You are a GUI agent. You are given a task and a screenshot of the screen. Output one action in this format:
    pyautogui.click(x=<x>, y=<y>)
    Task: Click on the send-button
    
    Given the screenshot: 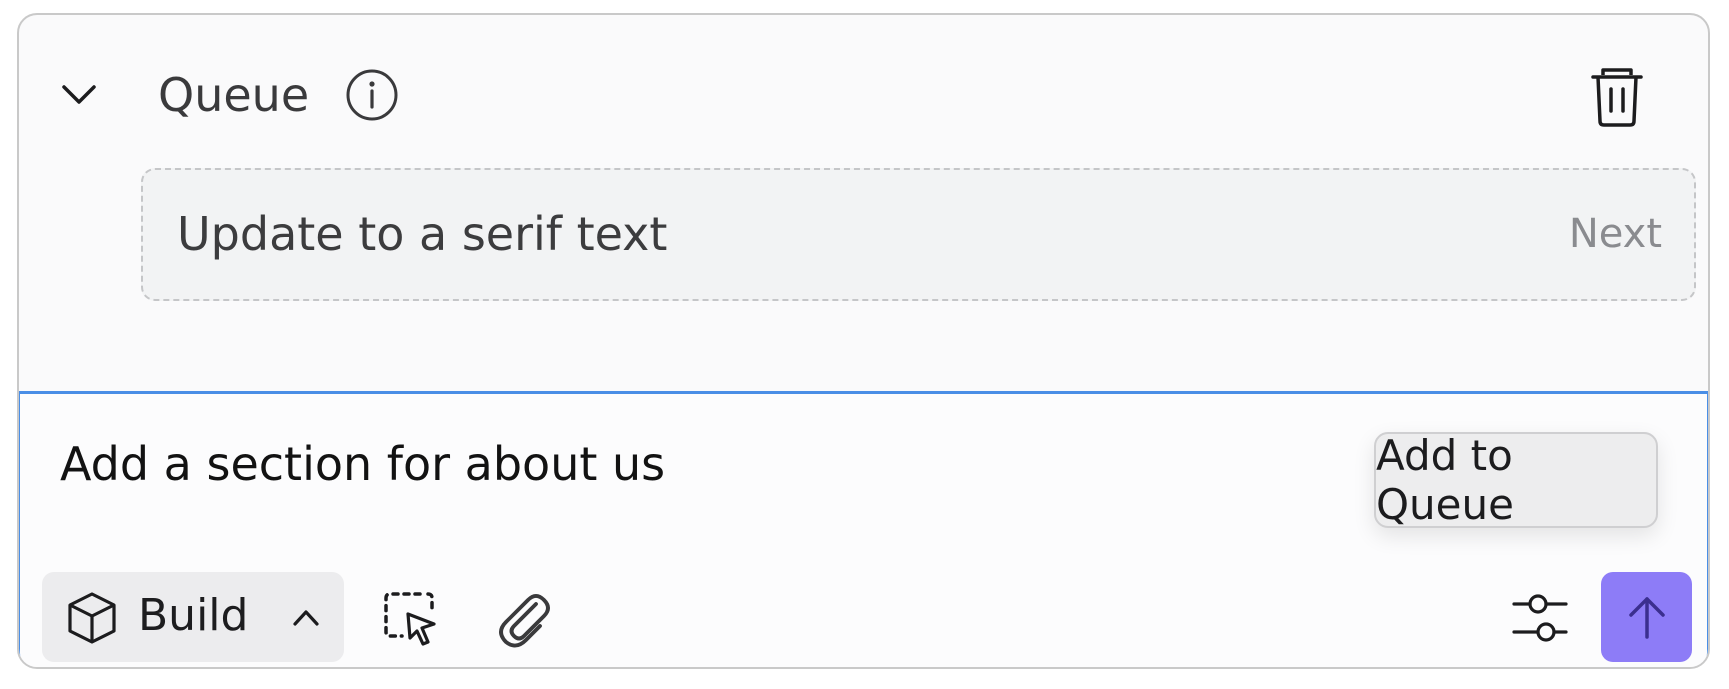 What is the action you would take?
    pyautogui.click(x=1646, y=617)
    